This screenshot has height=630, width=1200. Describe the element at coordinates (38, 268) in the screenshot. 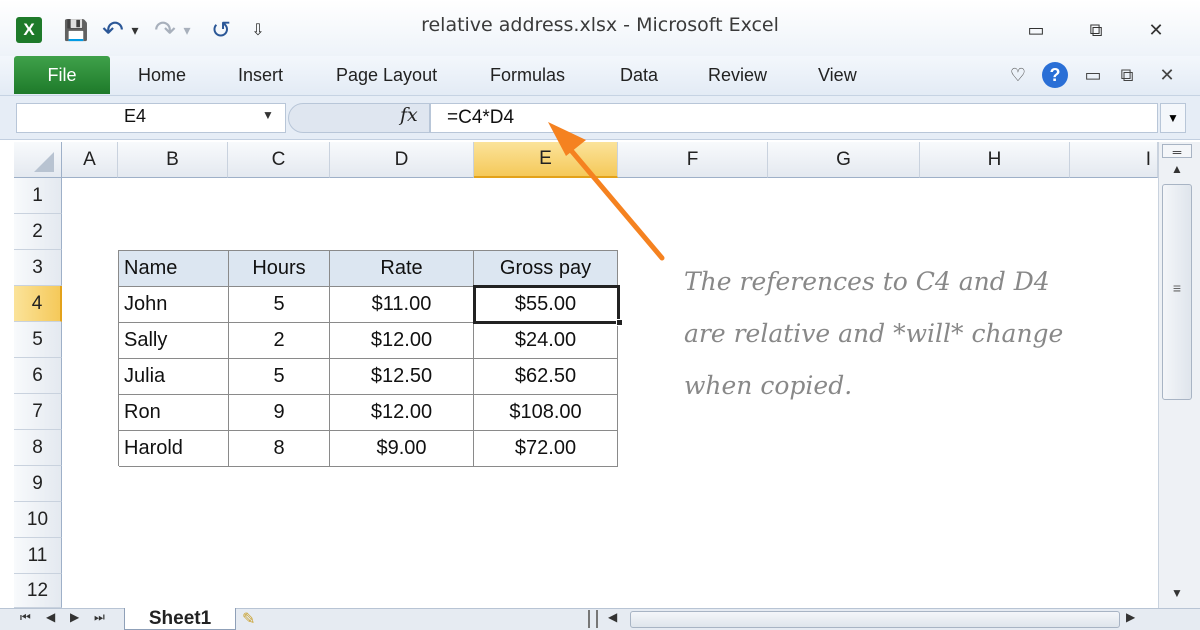

I see `row-header-3: 3` at that location.